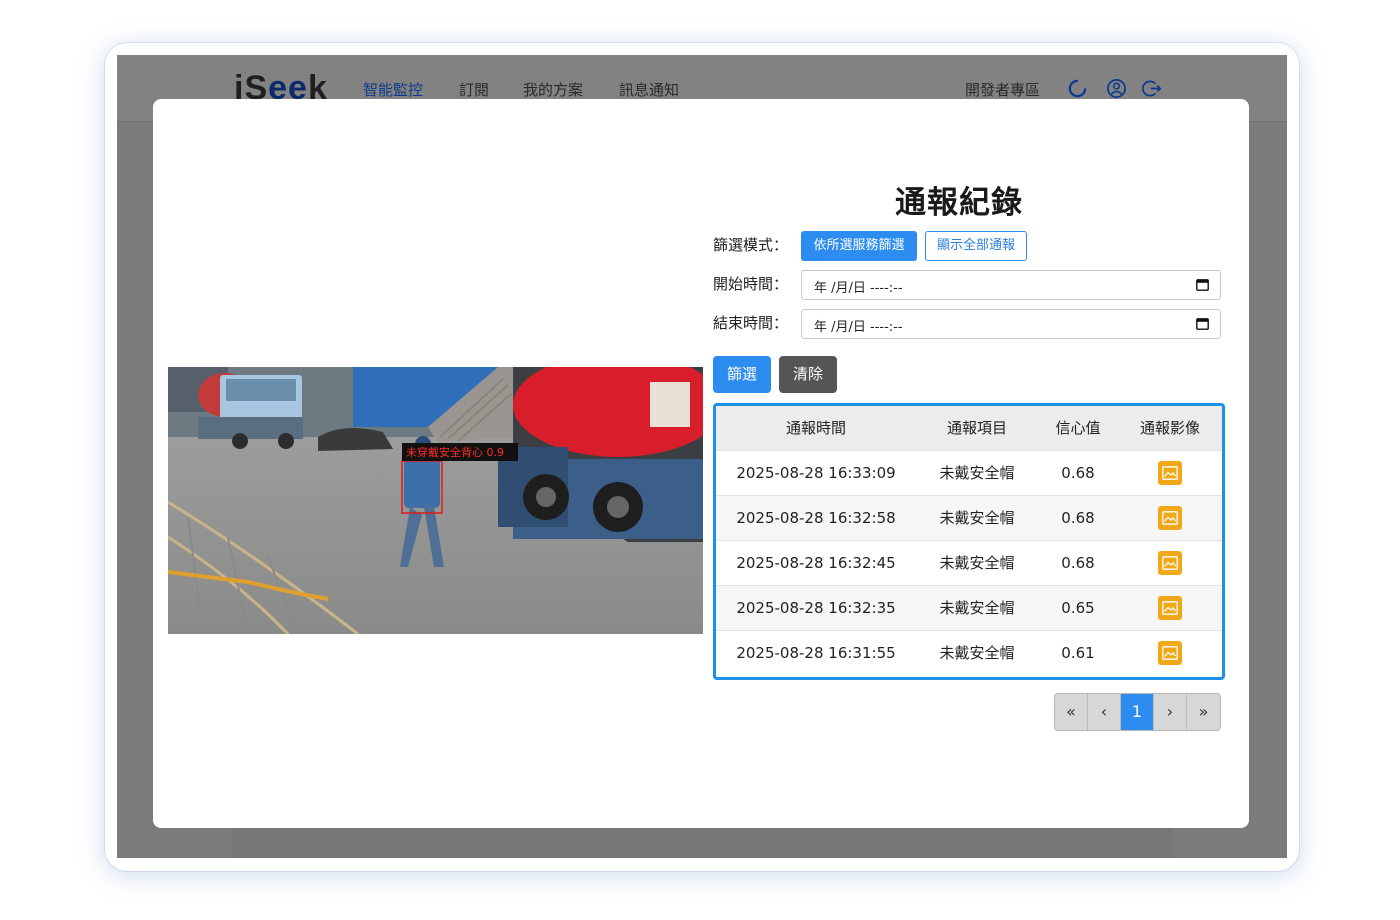 The image size is (1400, 920). Describe the element at coordinates (1078, 607) in the screenshot. I see `confidence-cell: 0.65` at that location.